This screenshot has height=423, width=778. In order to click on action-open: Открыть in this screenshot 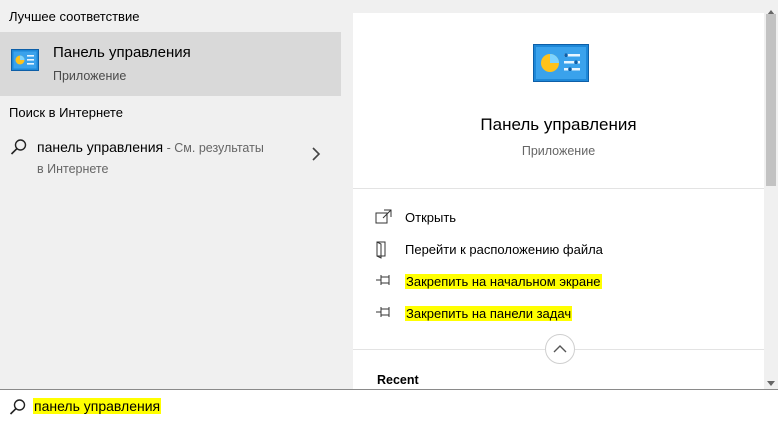, I will do `click(565, 218)`.